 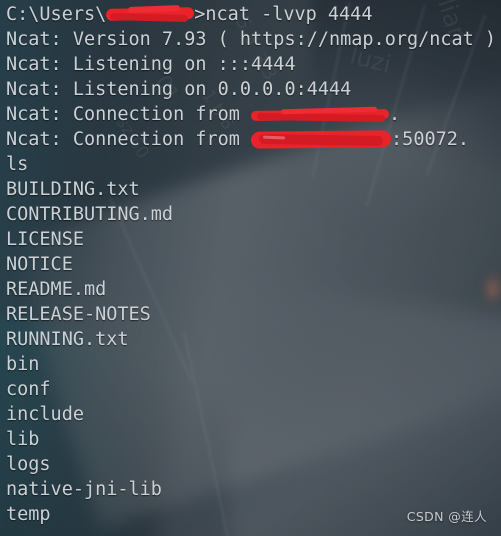 I want to click on terminal-line-file: RELEASE-NOTES, so click(x=78, y=314).